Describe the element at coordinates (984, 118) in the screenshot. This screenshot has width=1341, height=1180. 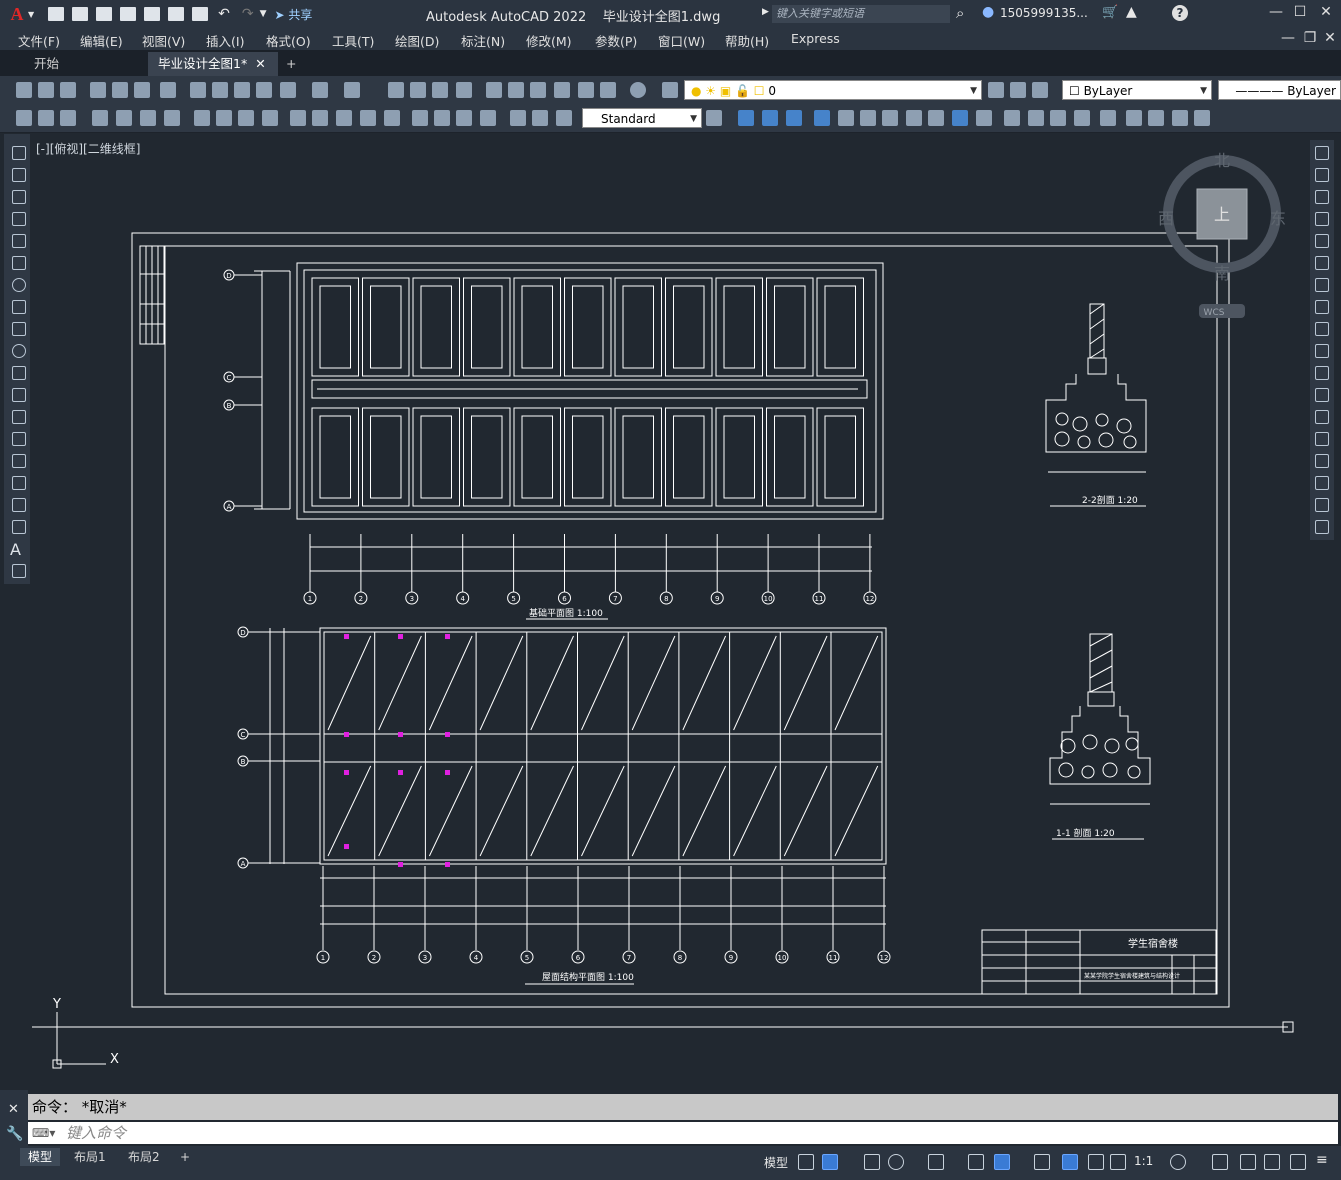
I see `color-faces-icon` at that location.